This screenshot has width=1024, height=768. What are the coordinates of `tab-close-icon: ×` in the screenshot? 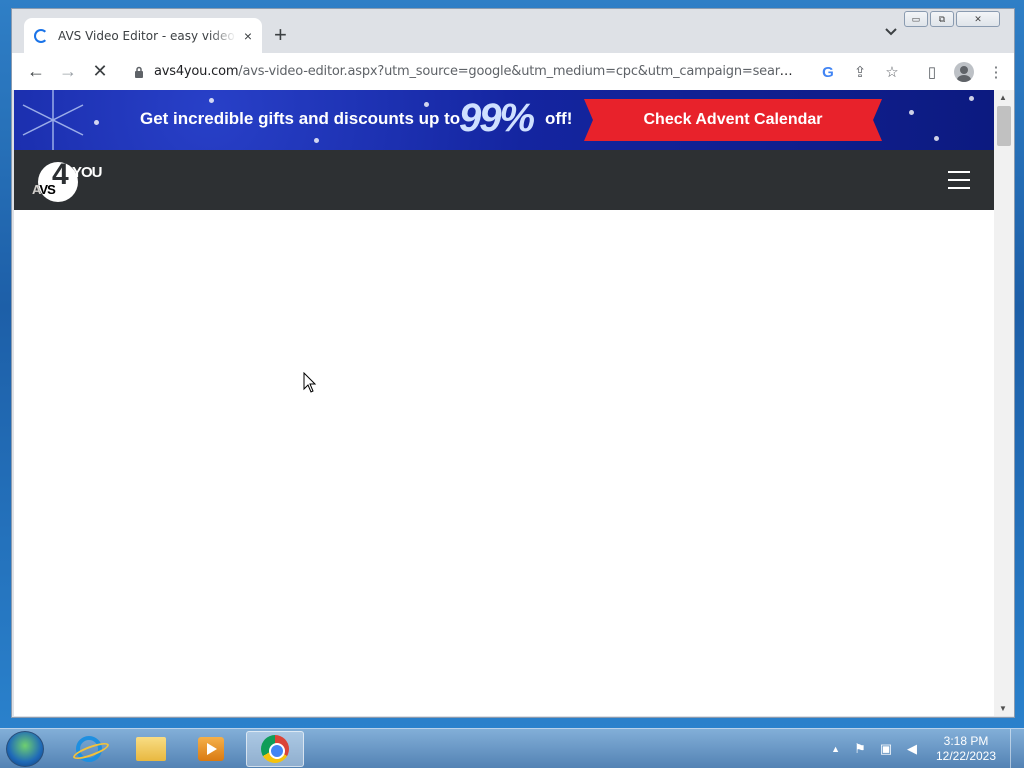 It's located at (248, 36).